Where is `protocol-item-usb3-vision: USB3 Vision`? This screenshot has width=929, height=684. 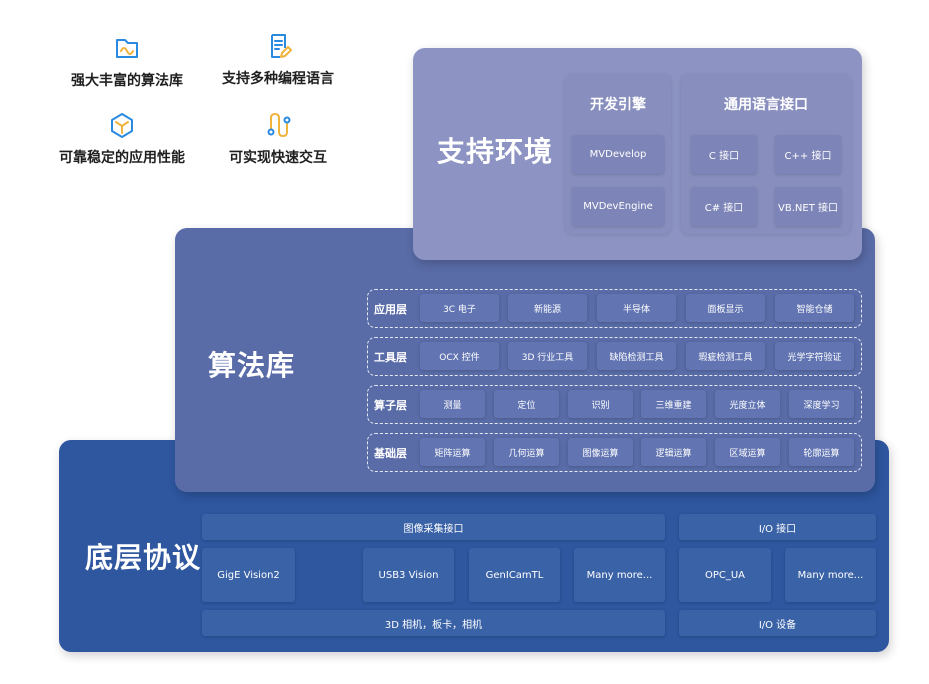
protocol-item-usb3-vision: USB3 Vision is located at coordinates (408, 575).